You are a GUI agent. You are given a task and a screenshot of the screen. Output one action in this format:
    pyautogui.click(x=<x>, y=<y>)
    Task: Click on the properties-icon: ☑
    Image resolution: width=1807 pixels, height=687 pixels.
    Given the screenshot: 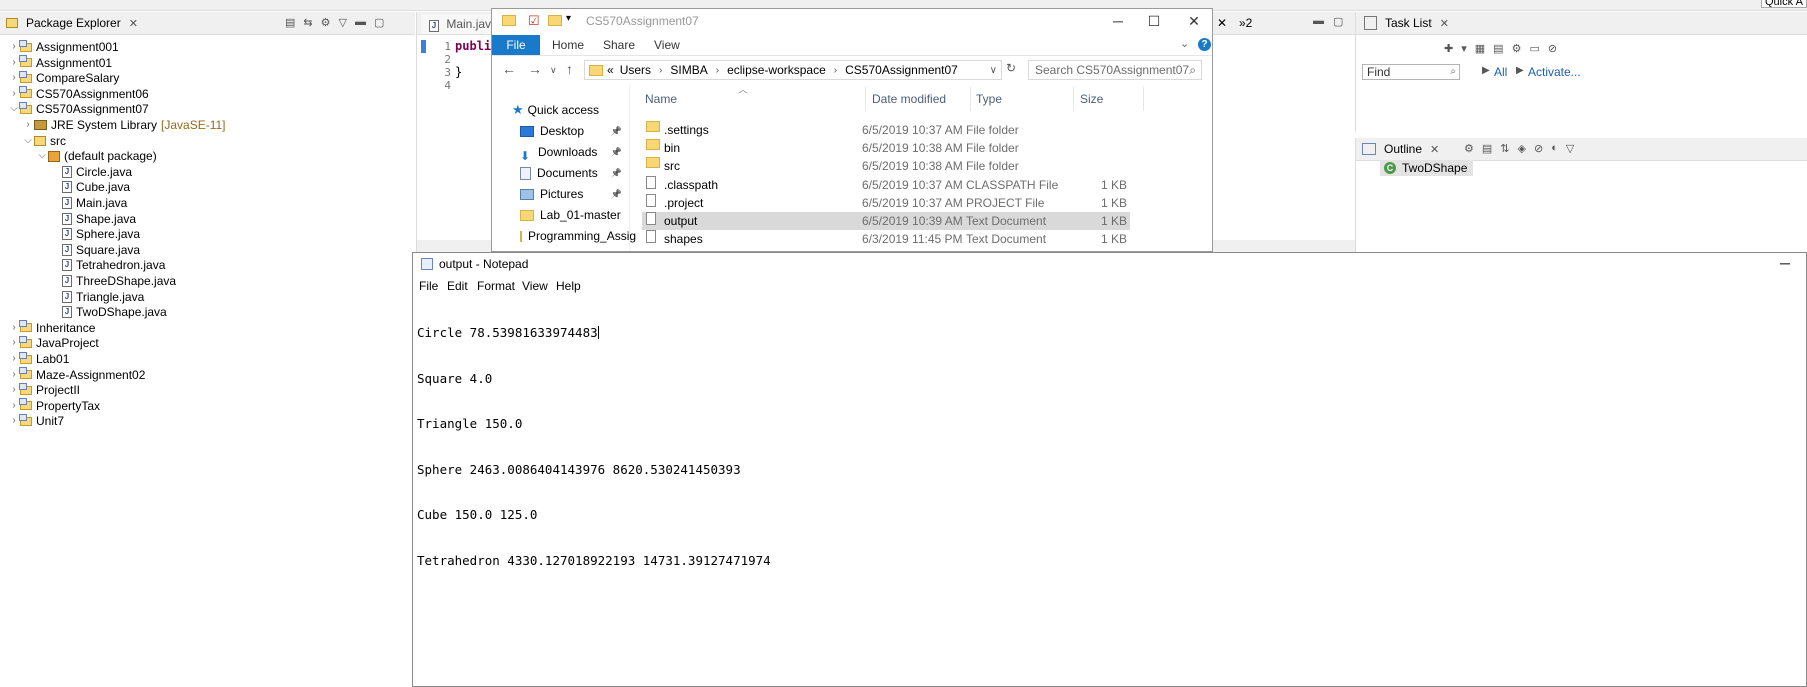 What is the action you would take?
    pyautogui.click(x=534, y=21)
    